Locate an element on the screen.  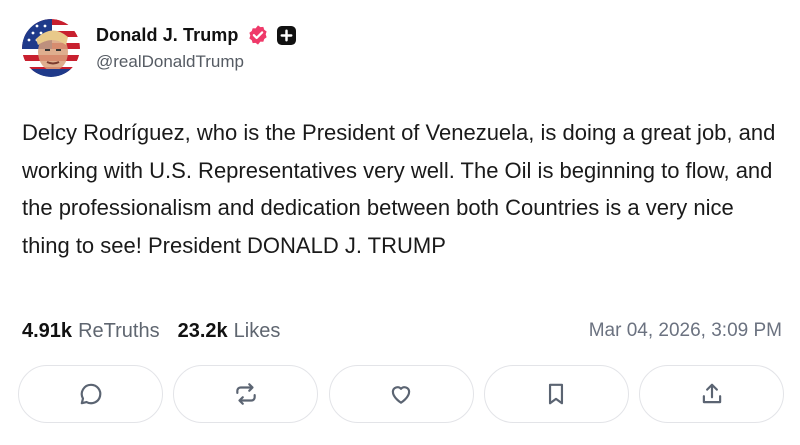
share-icon is located at coordinates (711, 393).